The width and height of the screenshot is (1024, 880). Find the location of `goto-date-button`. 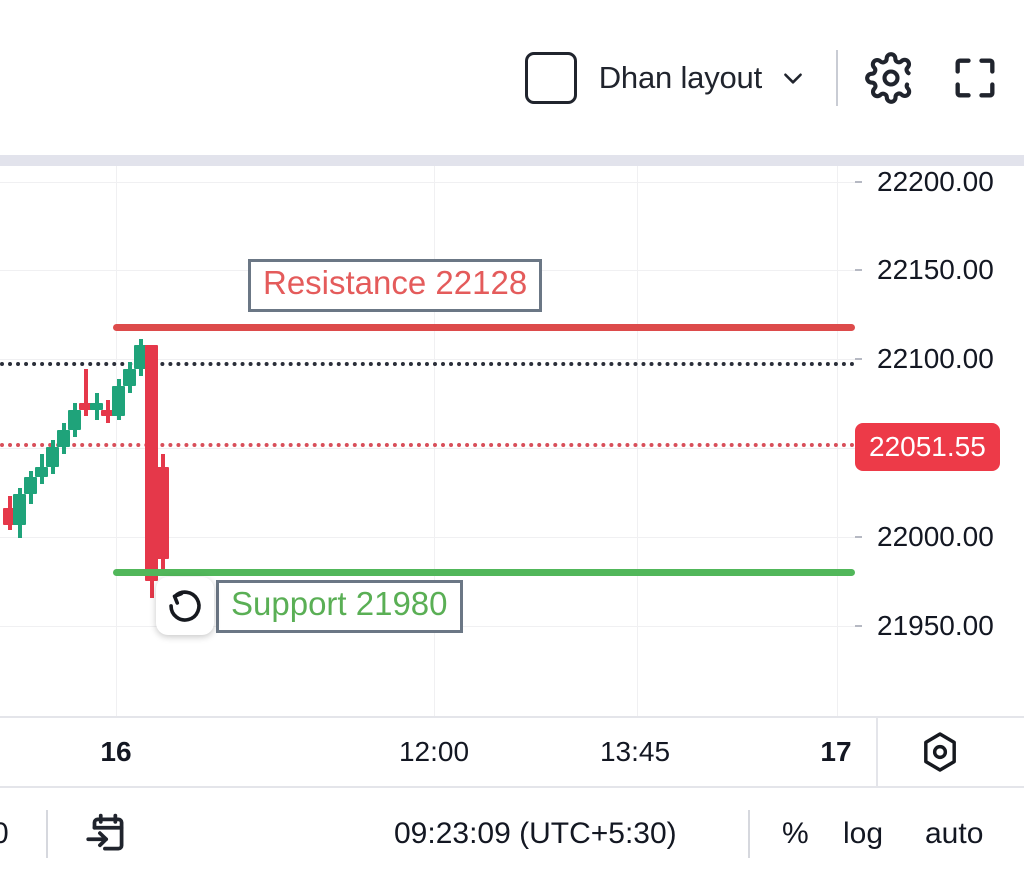

goto-date-button is located at coordinates (107, 834).